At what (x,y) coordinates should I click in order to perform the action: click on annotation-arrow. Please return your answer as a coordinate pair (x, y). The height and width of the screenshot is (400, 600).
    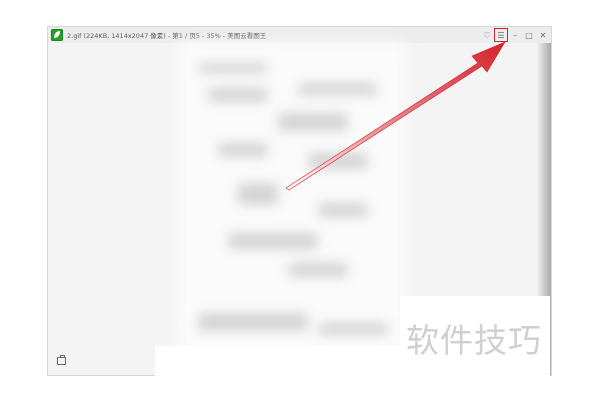
    Looking at the image, I should click on (395, 116).